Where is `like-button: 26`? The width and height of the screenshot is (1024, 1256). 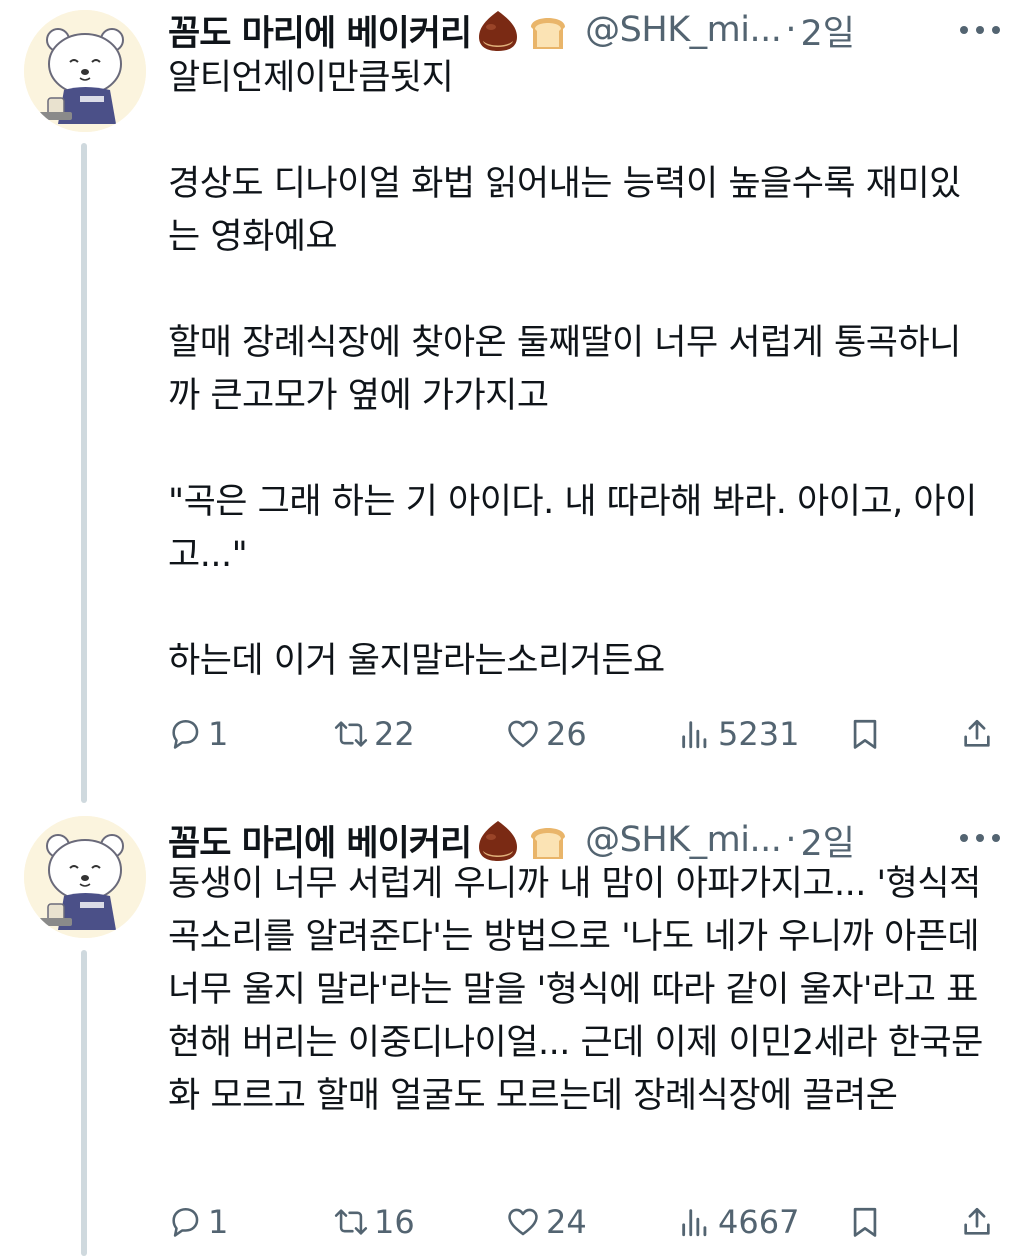
like-button: 26 is located at coordinates (546, 734).